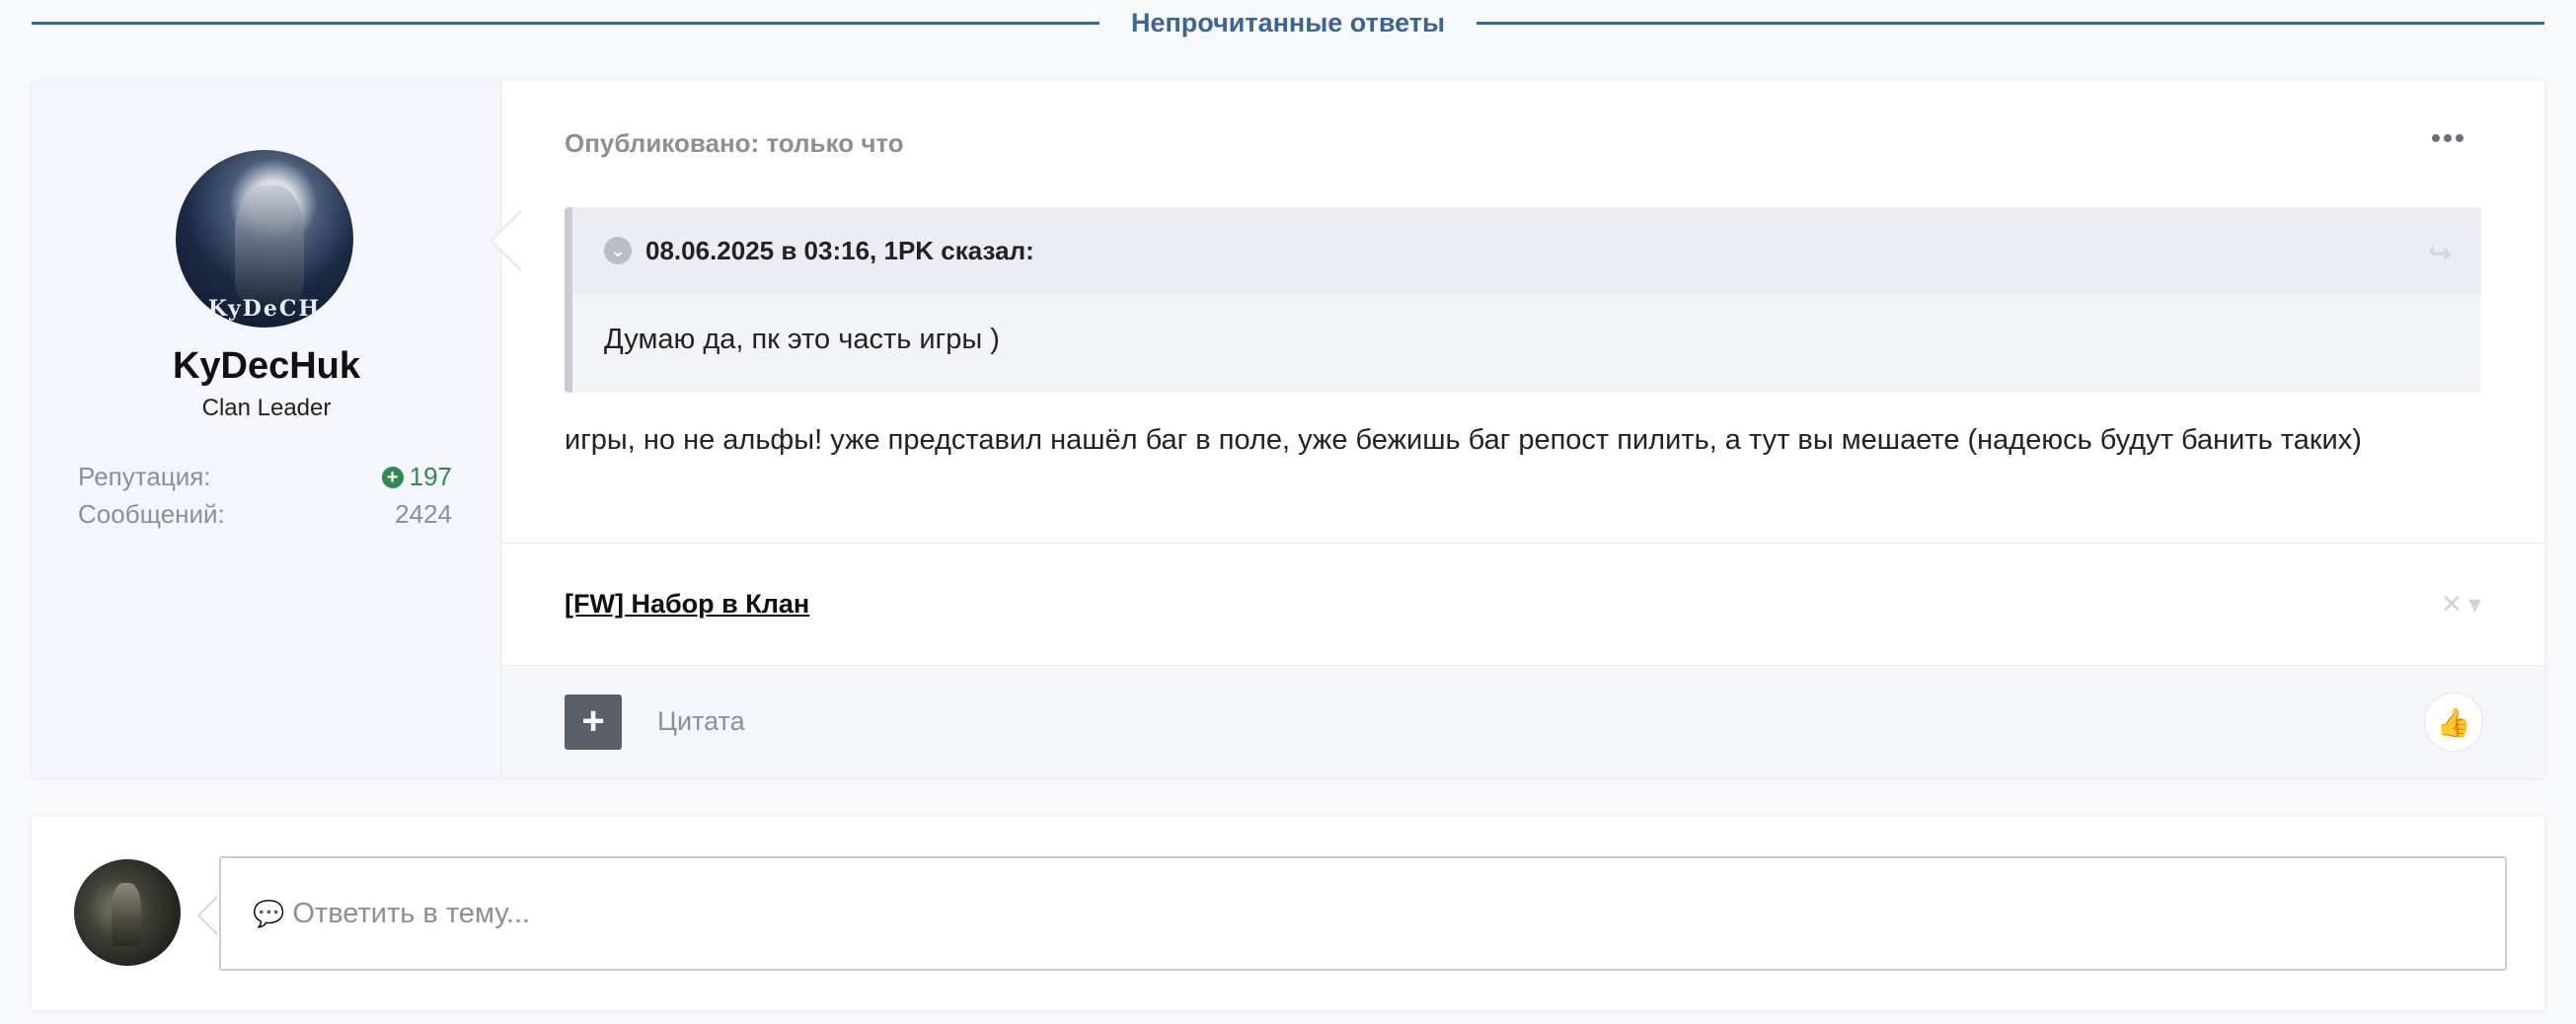  I want to click on reputation-stat: Репутация: + 197, so click(265, 477).